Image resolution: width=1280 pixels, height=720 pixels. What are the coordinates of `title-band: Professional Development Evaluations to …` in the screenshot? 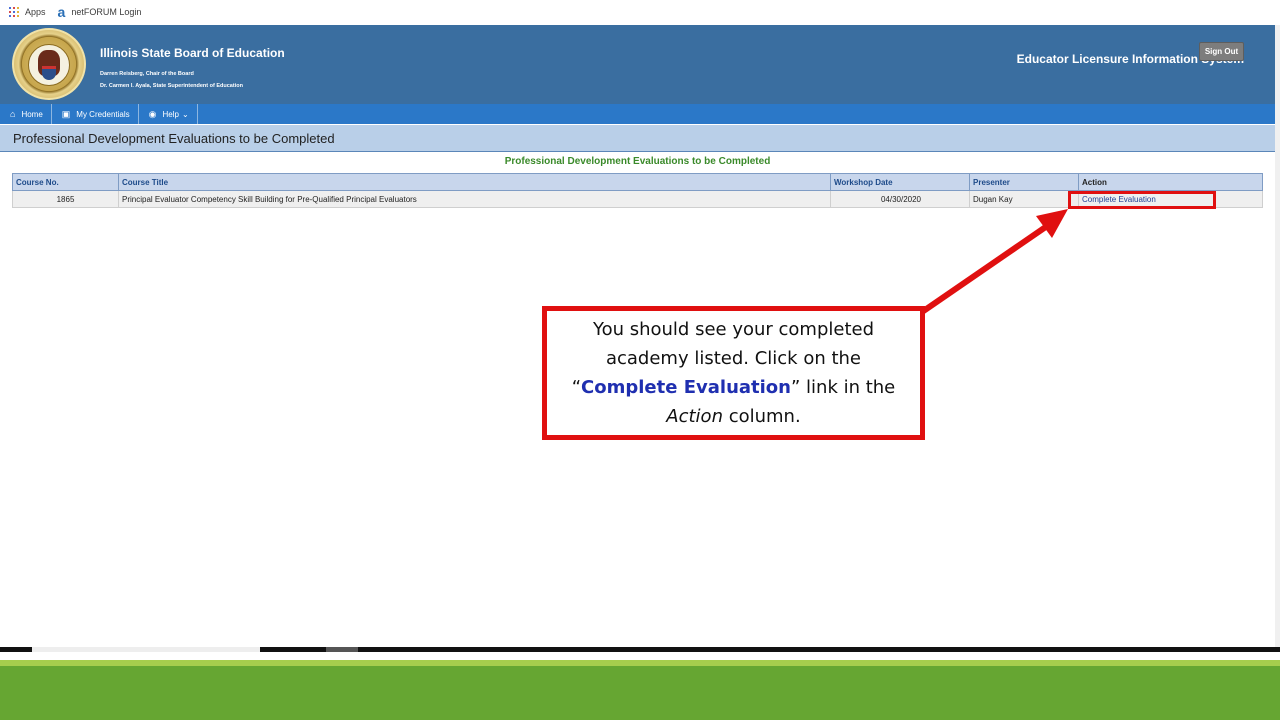 It's located at (637, 138).